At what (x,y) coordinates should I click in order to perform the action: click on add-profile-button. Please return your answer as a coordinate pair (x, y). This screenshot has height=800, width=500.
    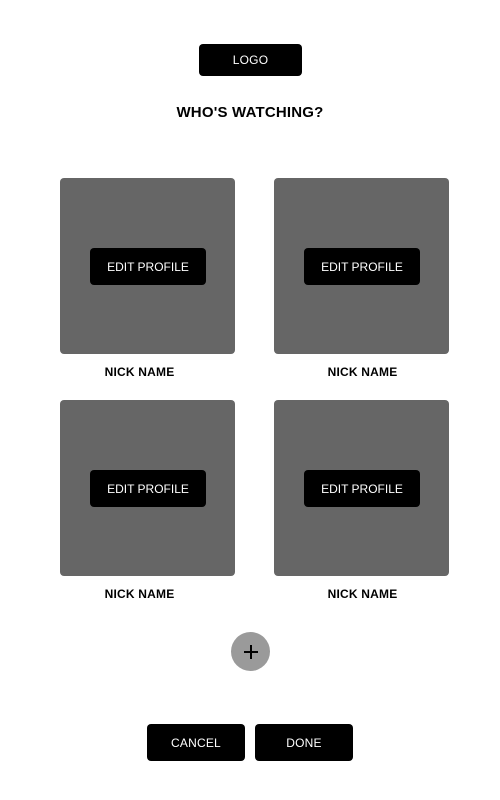
    Looking at the image, I should click on (250, 651).